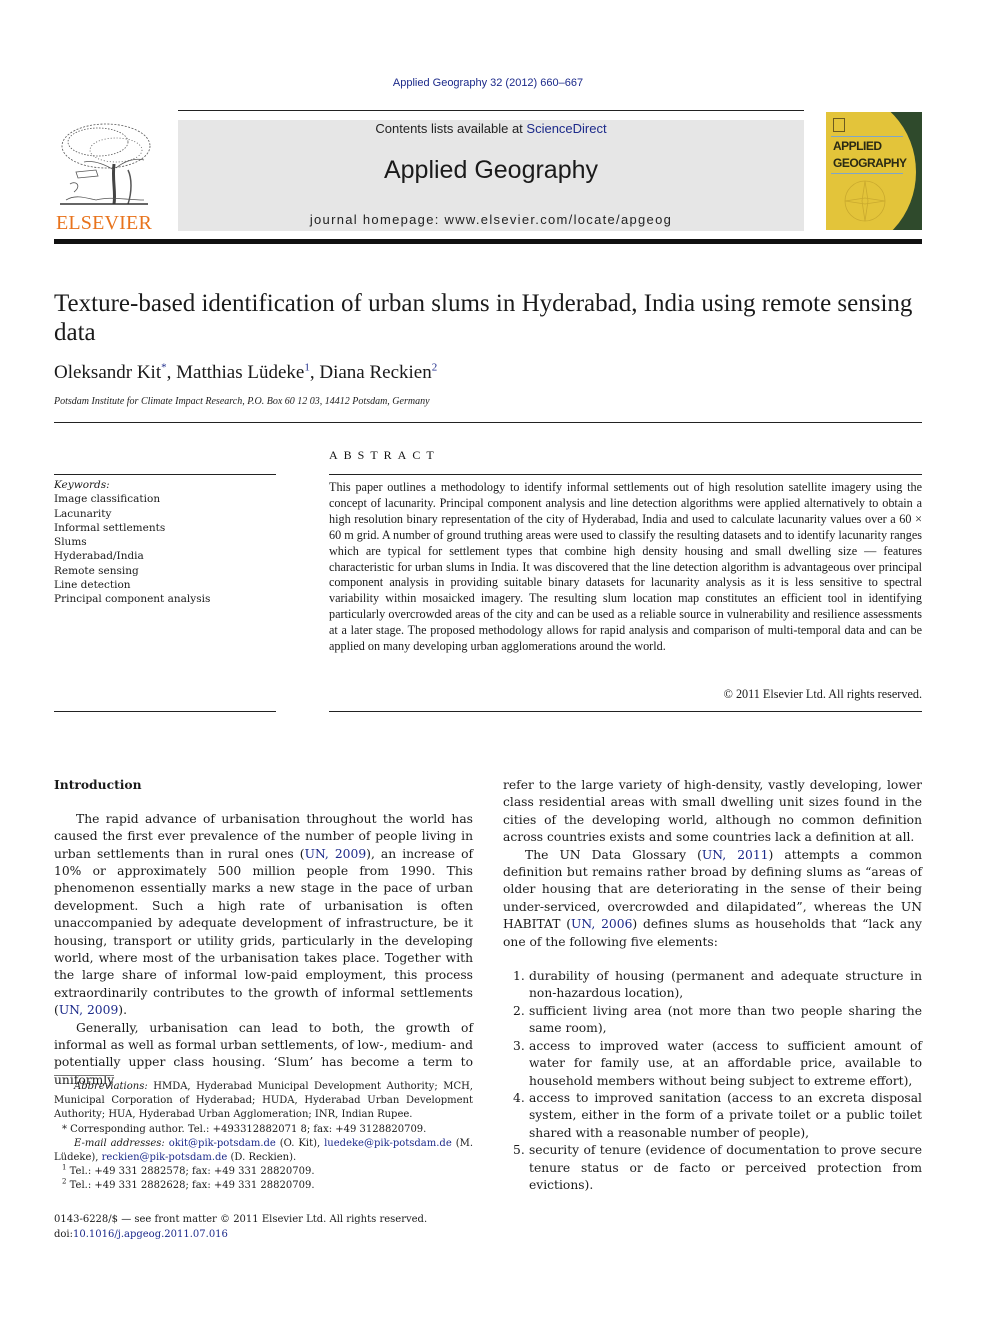 This screenshot has height=1323, width=992. Describe the element at coordinates (104, 164) in the screenshot. I see `elsevier-tree-icon` at that location.